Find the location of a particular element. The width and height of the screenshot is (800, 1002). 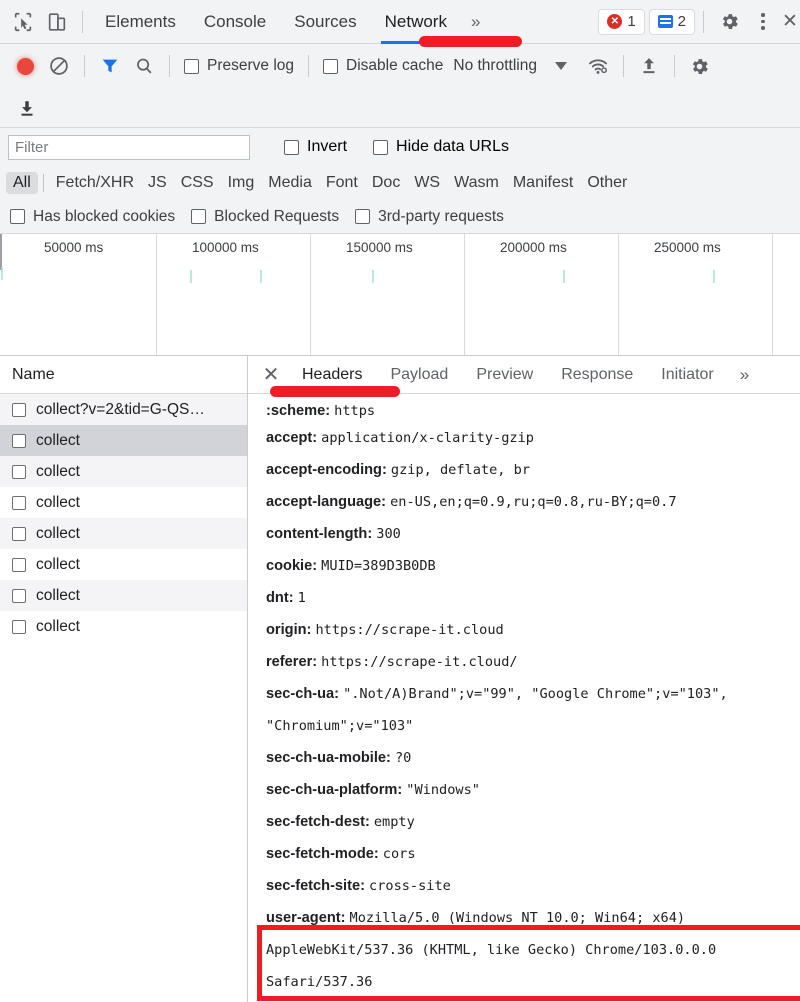

network-conditions-icon is located at coordinates (598, 66).